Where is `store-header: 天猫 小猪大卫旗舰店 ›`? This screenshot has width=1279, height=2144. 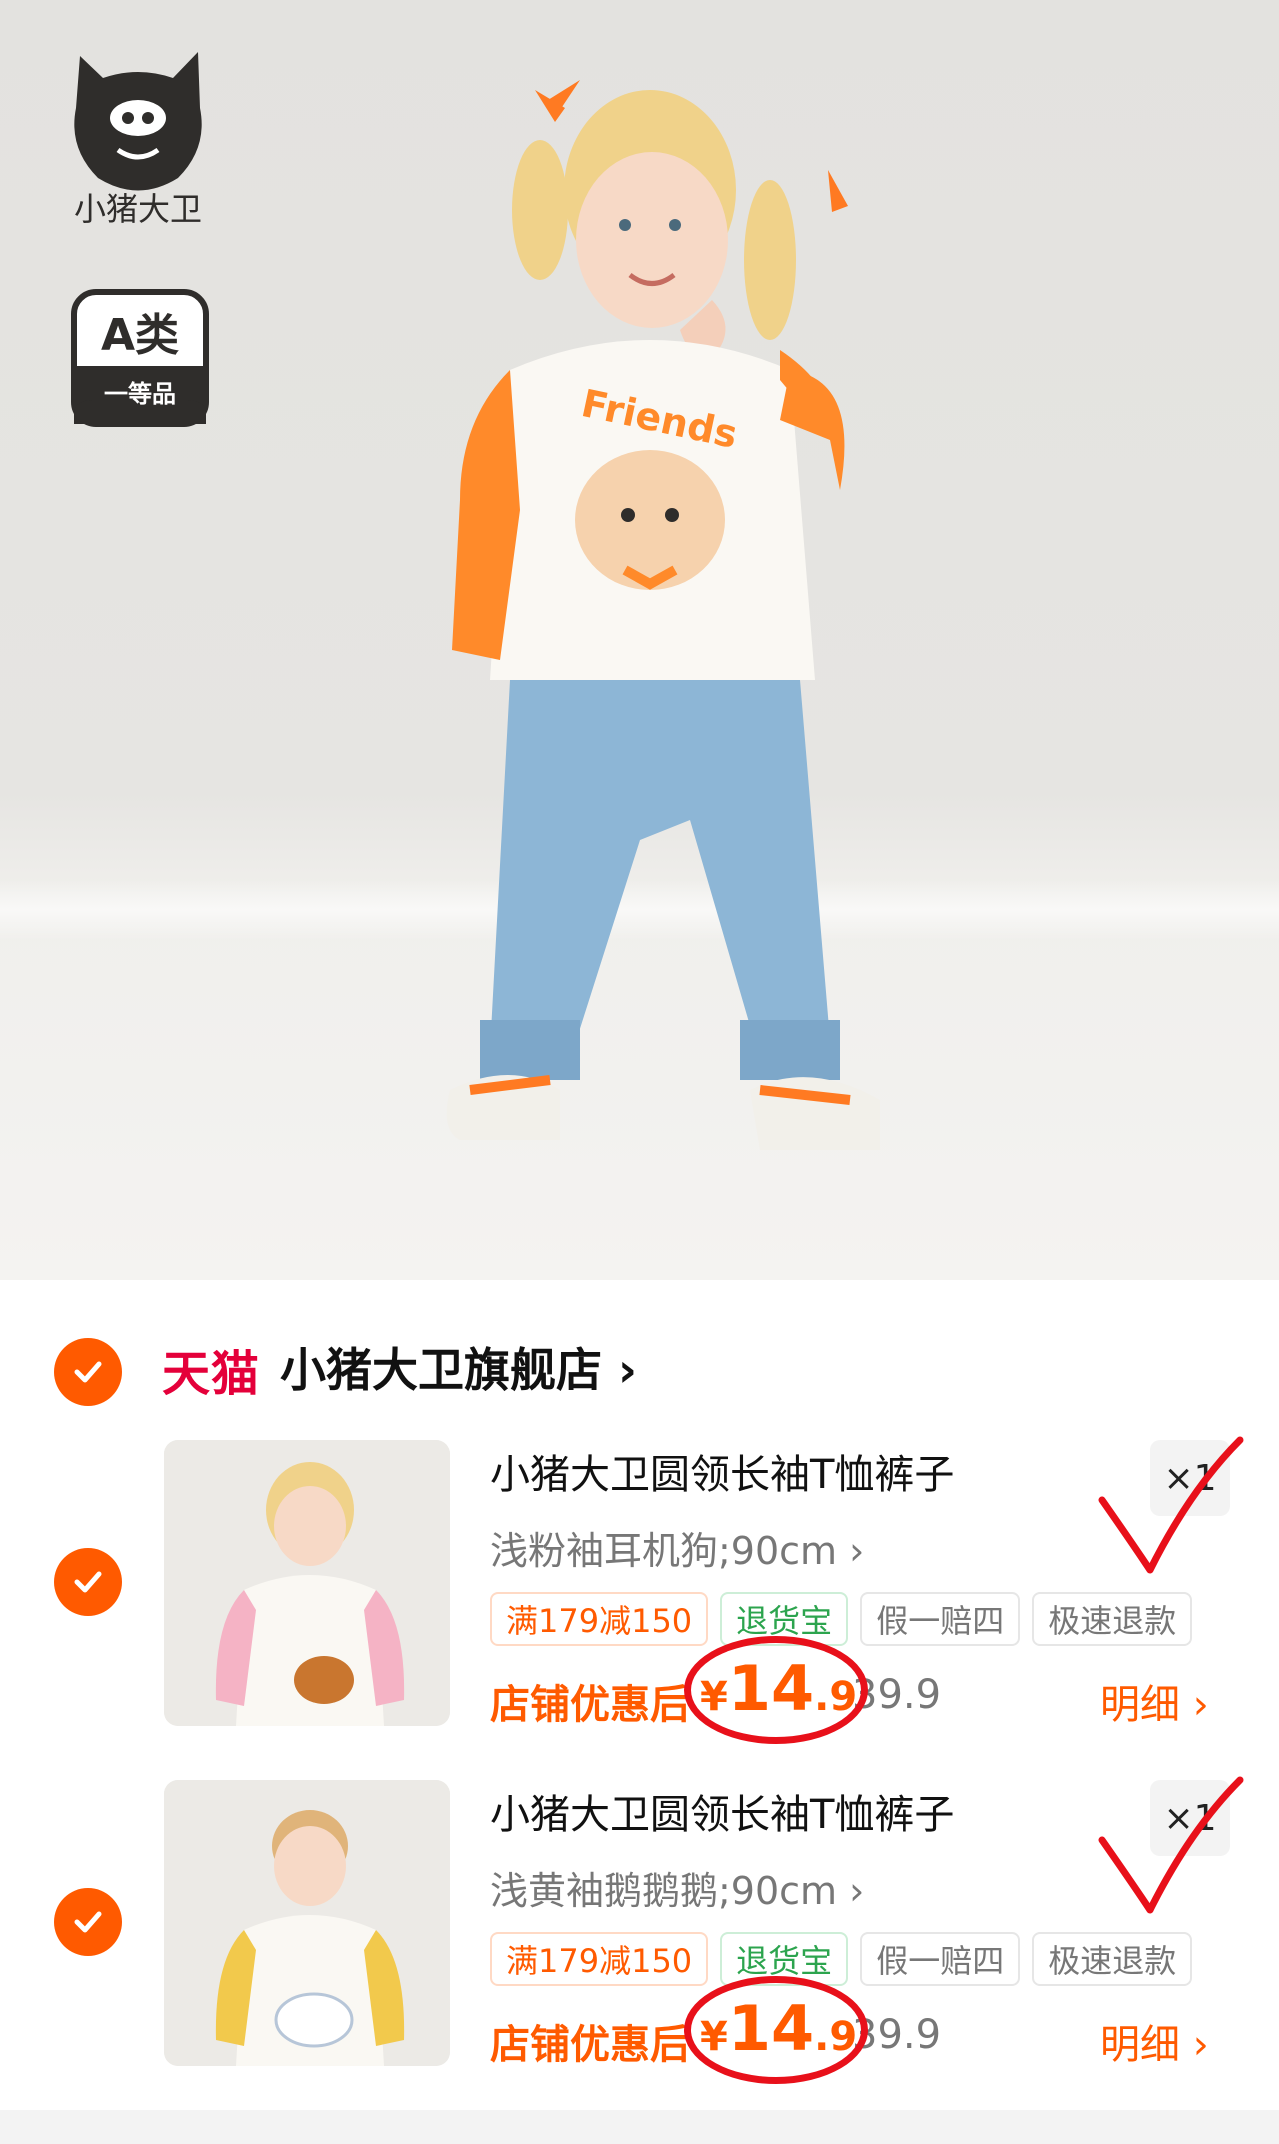 store-header: 天猫 小猪大卫旗舰店 › is located at coordinates (639, 1345).